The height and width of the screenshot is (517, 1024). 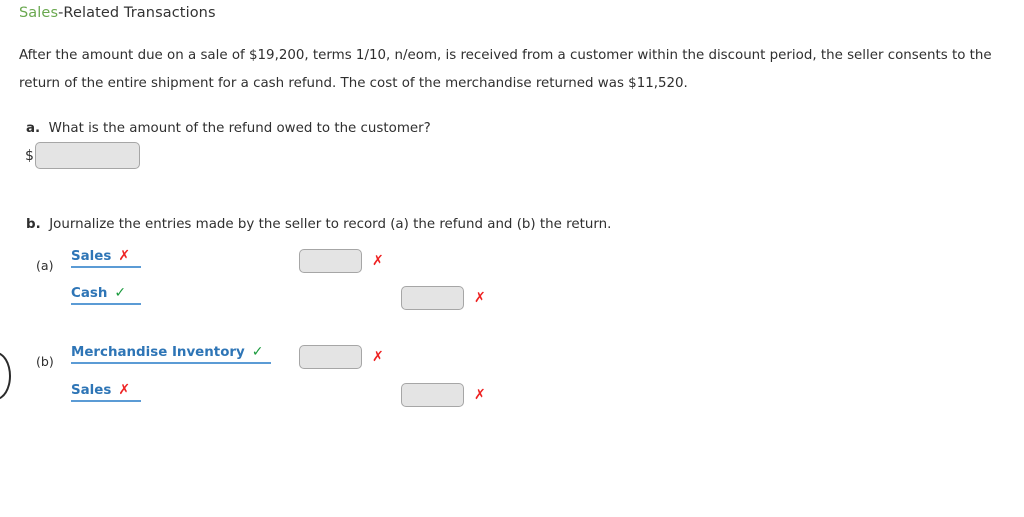 I want to click on amount-input-b1-debit, so click(x=330, y=357).